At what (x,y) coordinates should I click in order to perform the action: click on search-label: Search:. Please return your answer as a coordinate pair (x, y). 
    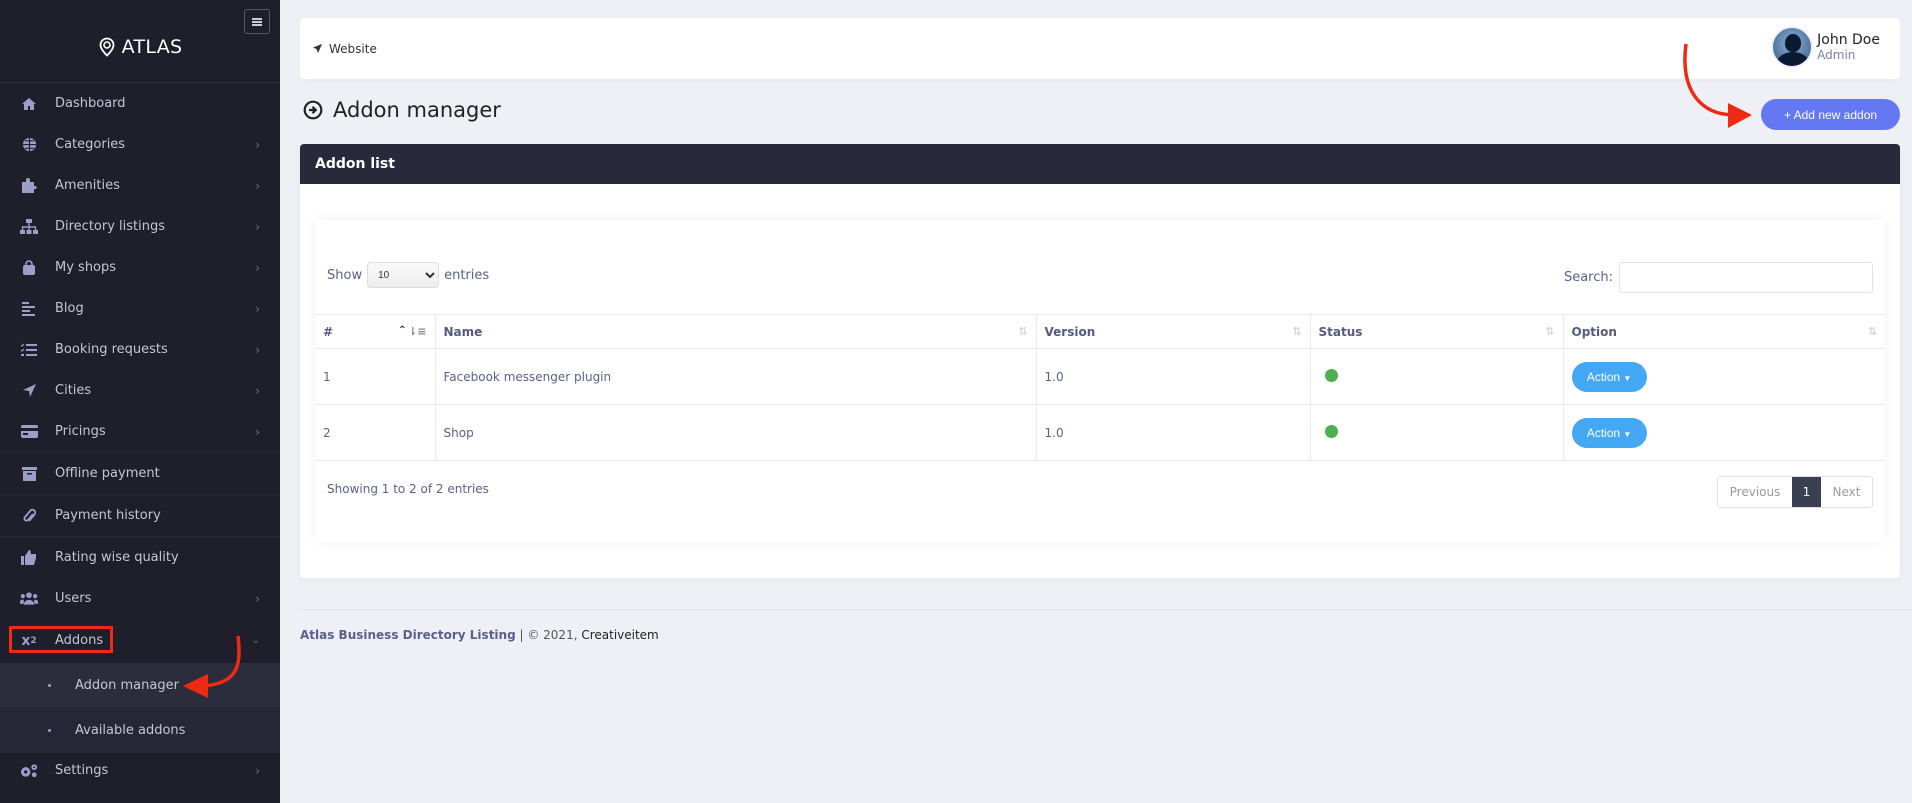
    Looking at the image, I should click on (1588, 277).